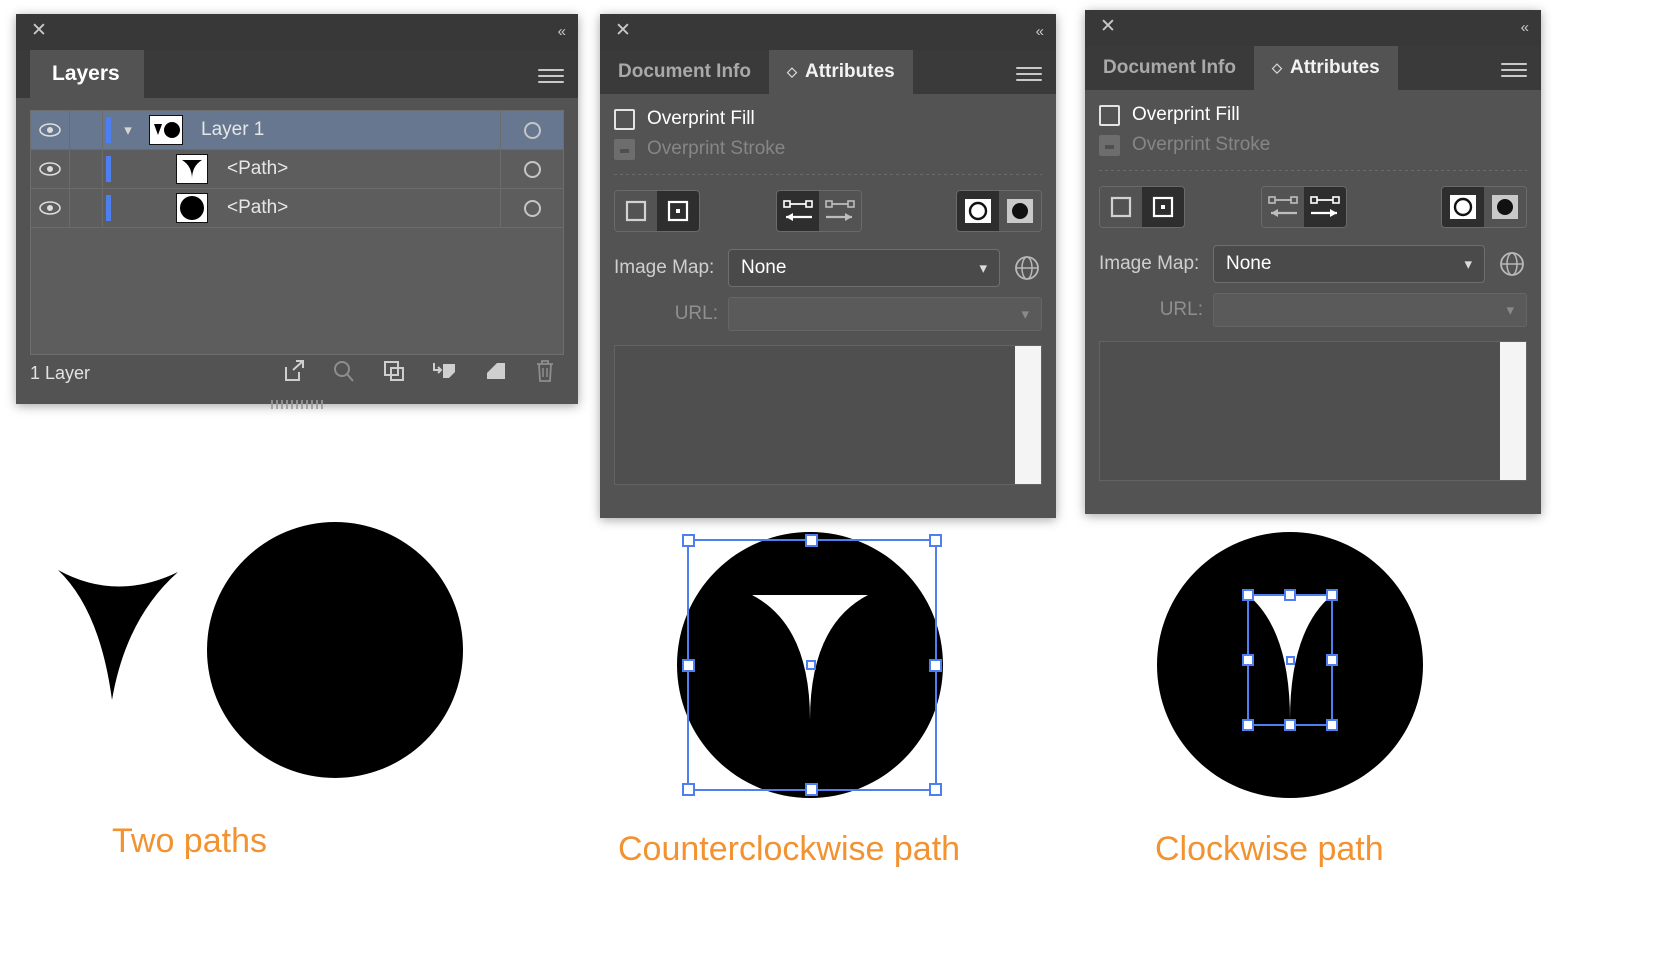  What do you see at coordinates (297, 74) in the screenshot?
I see `layers-tabstrip: Layers` at bounding box center [297, 74].